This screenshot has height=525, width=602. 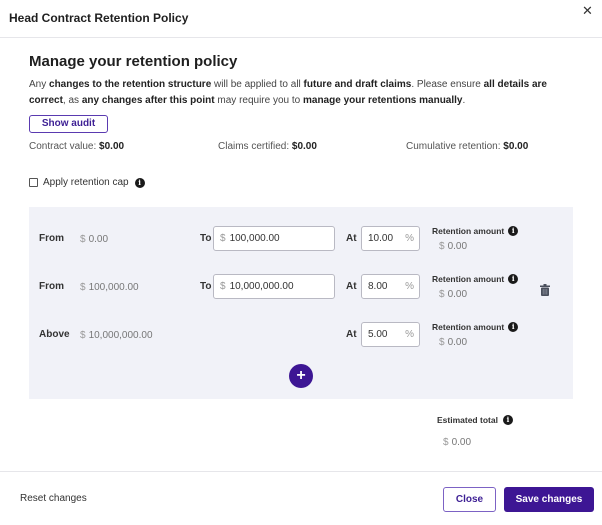 I want to click on to-amount: 100,000.00, so click(x=254, y=238).